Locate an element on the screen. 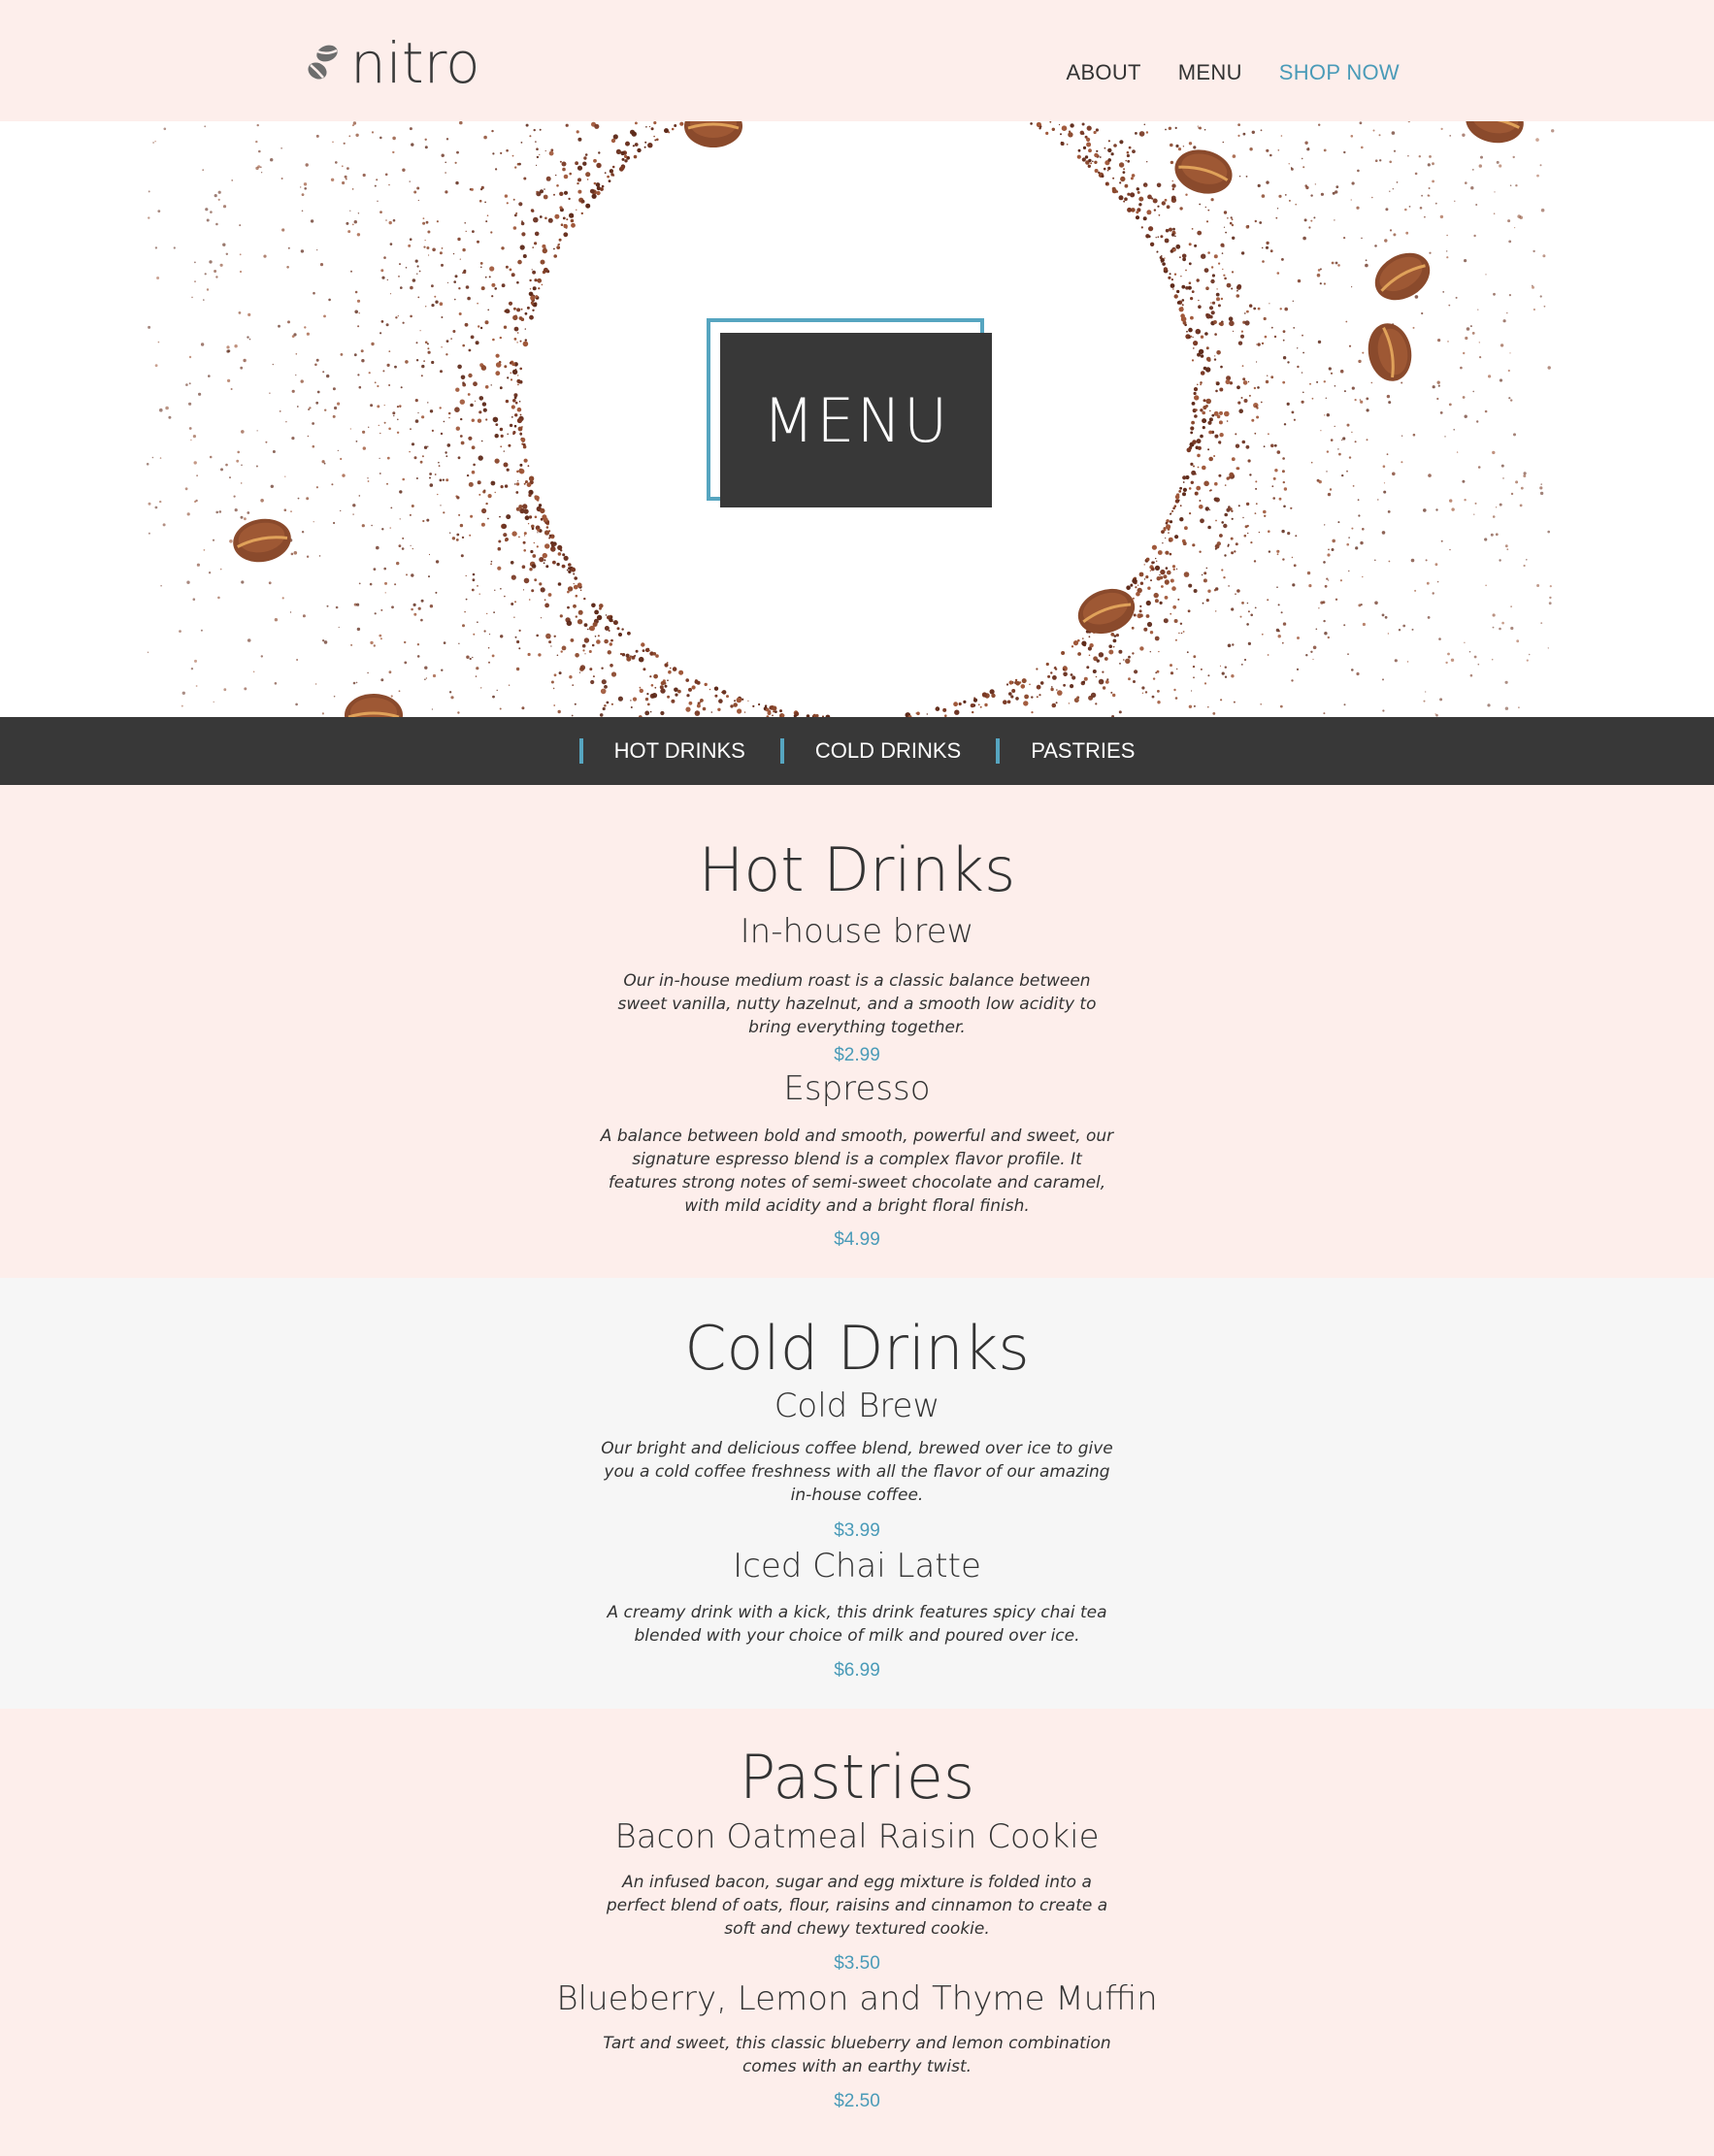 The height and width of the screenshot is (2156, 1714). logo-text: nitro is located at coordinates (415, 63).